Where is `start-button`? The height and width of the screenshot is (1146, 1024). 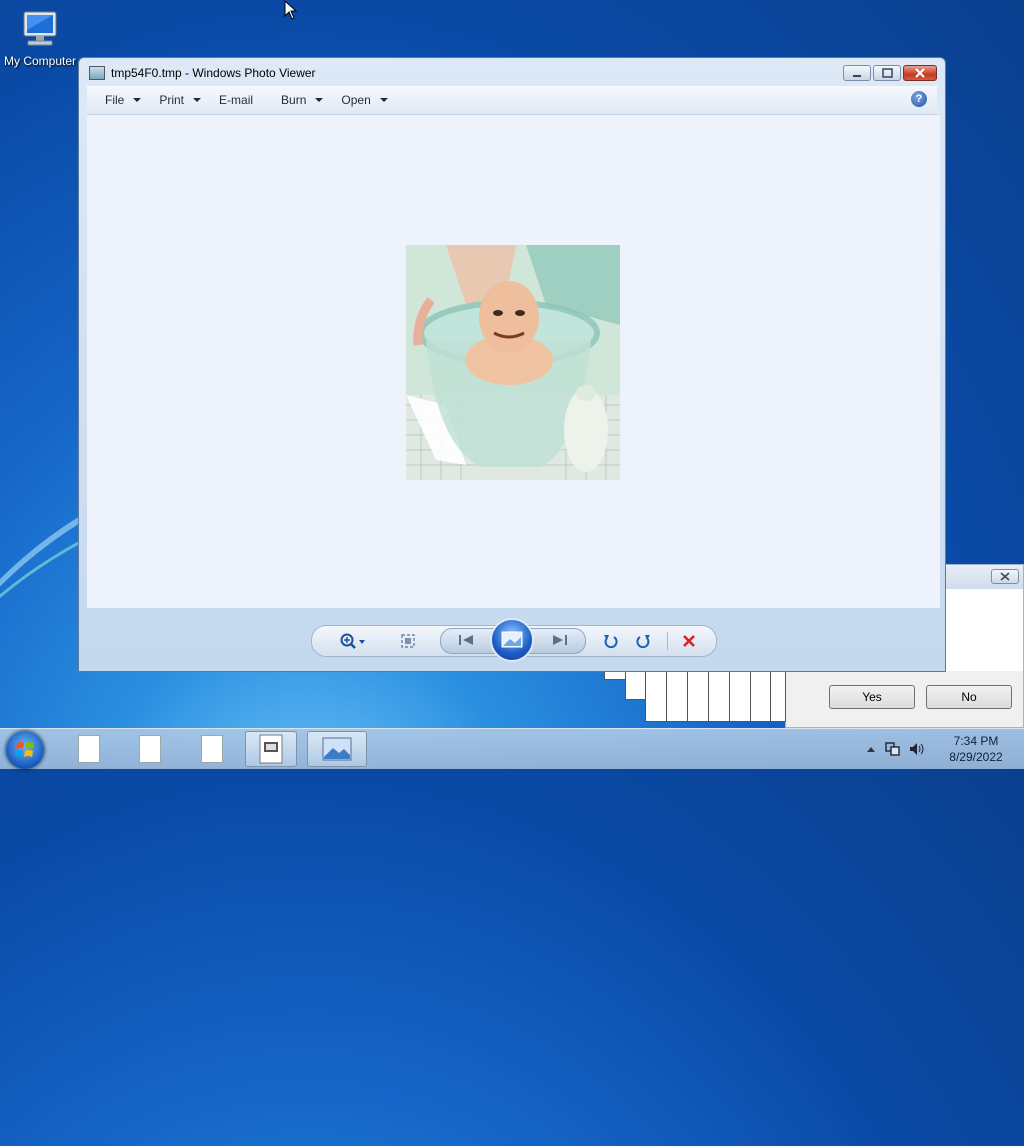 start-button is located at coordinates (25, 750).